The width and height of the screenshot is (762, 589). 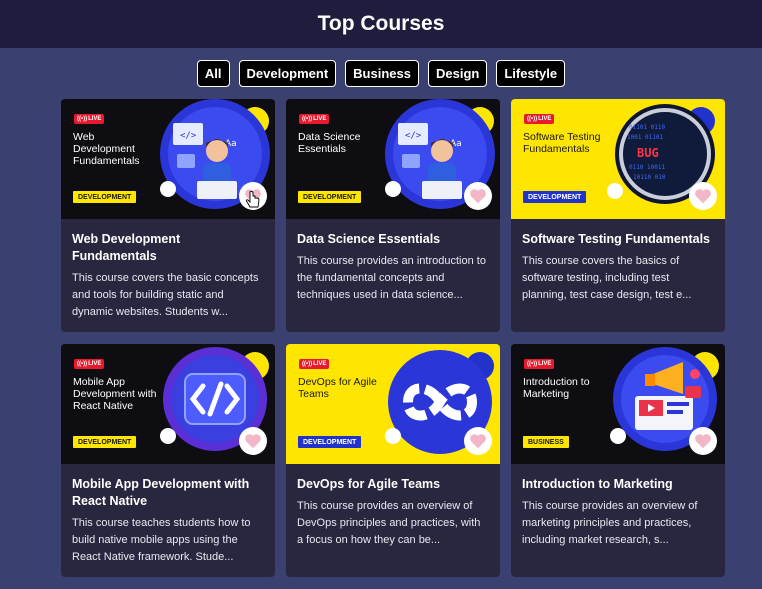 What do you see at coordinates (337, 388) in the screenshot?
I see `thumbnail-title: DevOps for Agile Teams` at bounding box center [337, 388].